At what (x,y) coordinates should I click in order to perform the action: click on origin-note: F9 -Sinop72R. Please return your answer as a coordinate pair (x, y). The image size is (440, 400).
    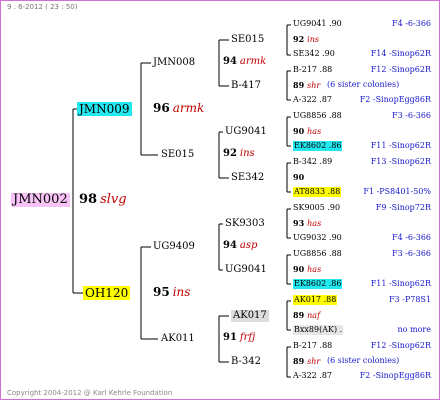
    Looking at the image, I should click on (403, 207).